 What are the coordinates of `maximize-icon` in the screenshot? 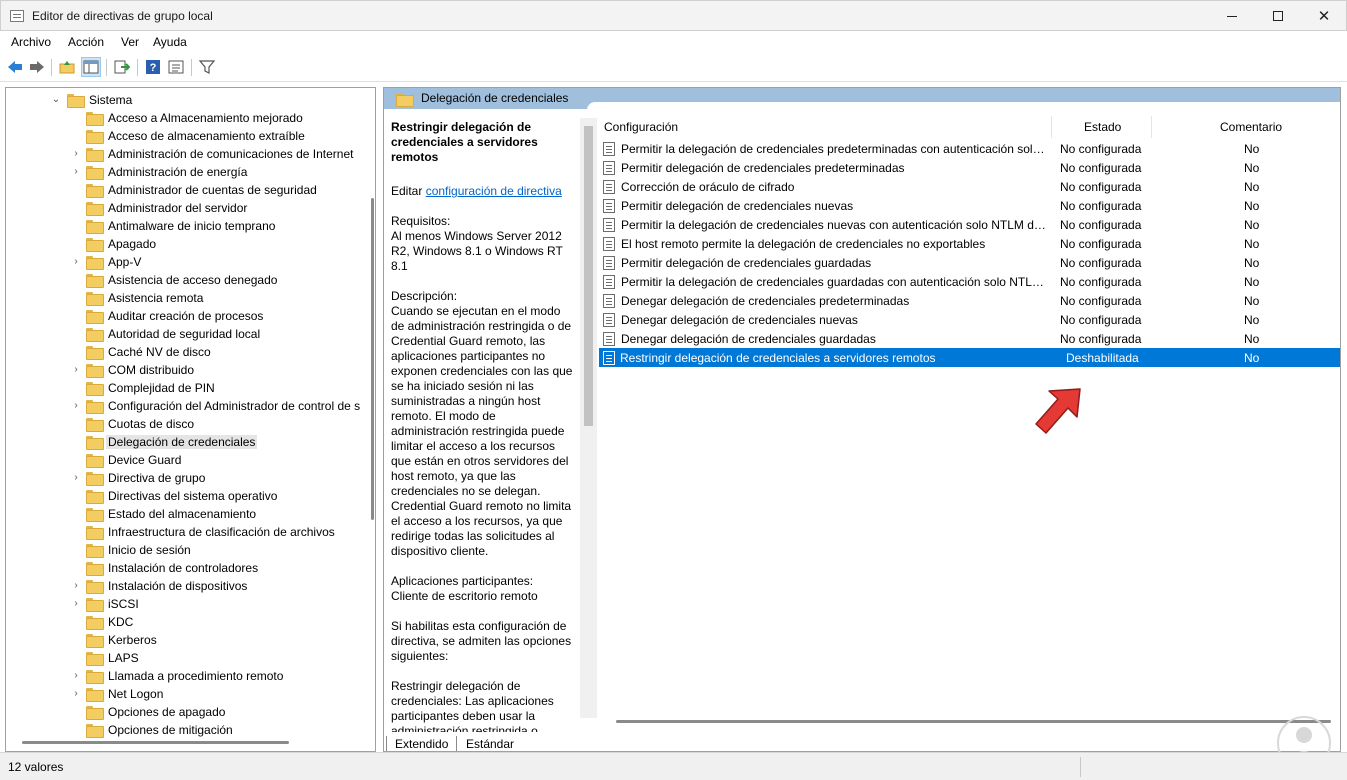 It's located at (1278, 16).